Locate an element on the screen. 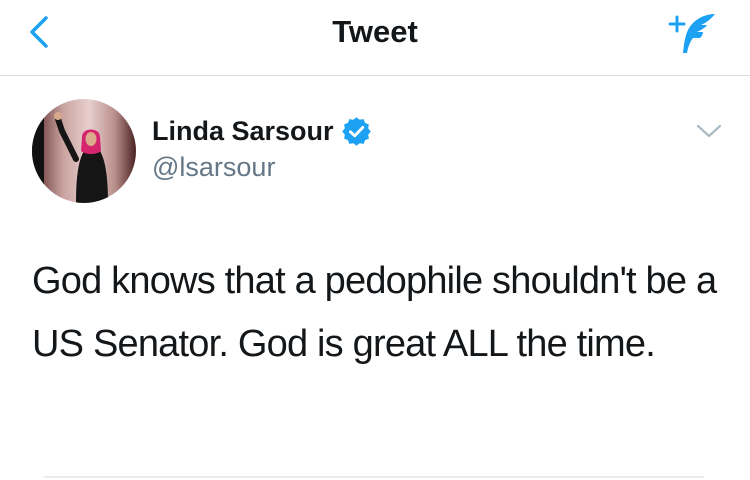 Image resolution: width=750 pixels, height=480 pixels. page-title: Tweet is located at coordinates (375, 31).